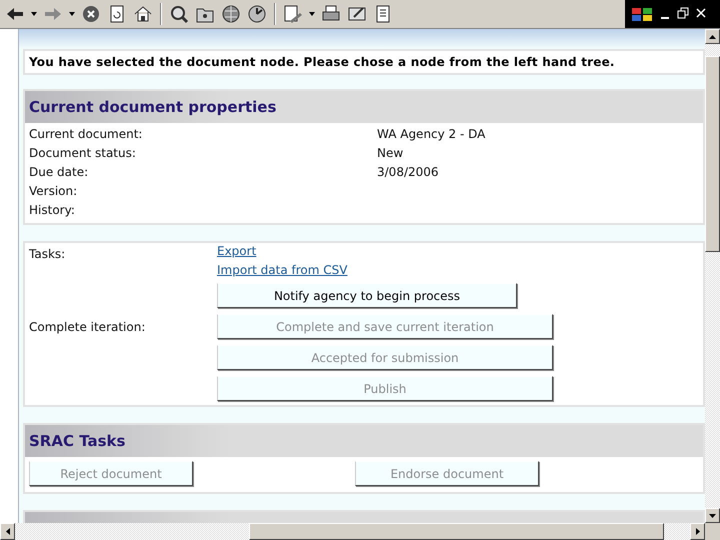 This screenshot has width=720, height=540. What do you see at coordinates (364, 62) in the screenshot?
I see `info-message: You have selected the document node. Please chose a node from the left hand tree.` at bounding box center [364, 62].